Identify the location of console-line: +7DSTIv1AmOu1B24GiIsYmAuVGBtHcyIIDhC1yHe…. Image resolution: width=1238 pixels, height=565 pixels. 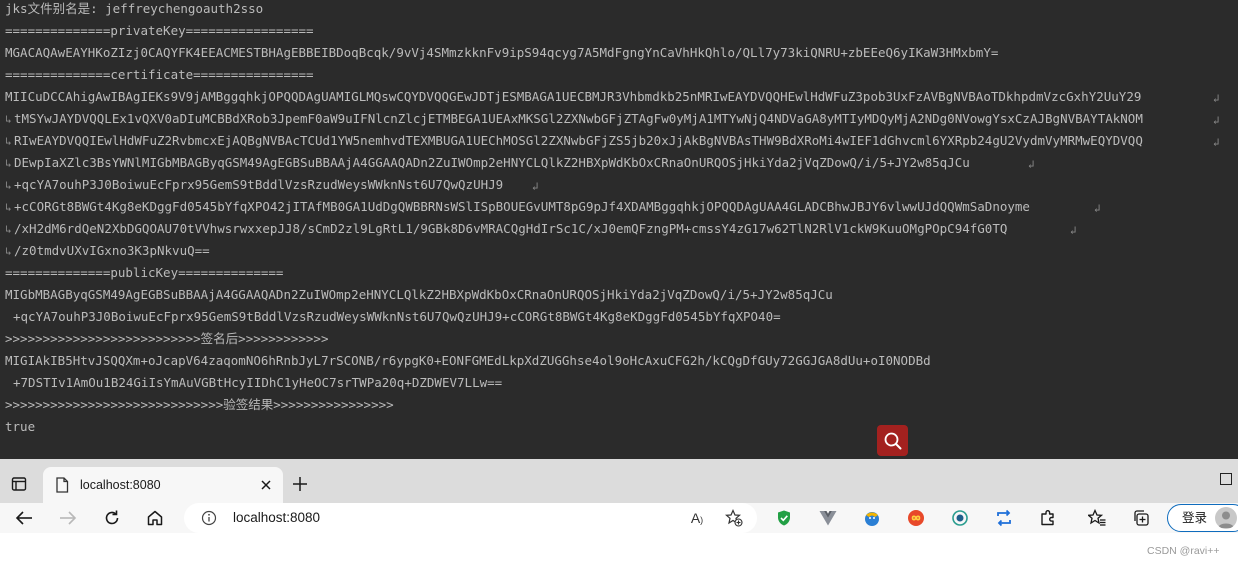
(258, 382).